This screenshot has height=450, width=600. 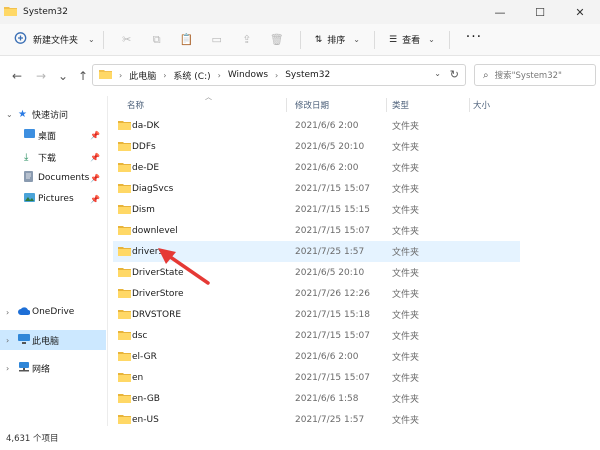 I want to click on file-row: DDFs 2021/6/5 20:10 文件夹, so click(x=316, y=146).